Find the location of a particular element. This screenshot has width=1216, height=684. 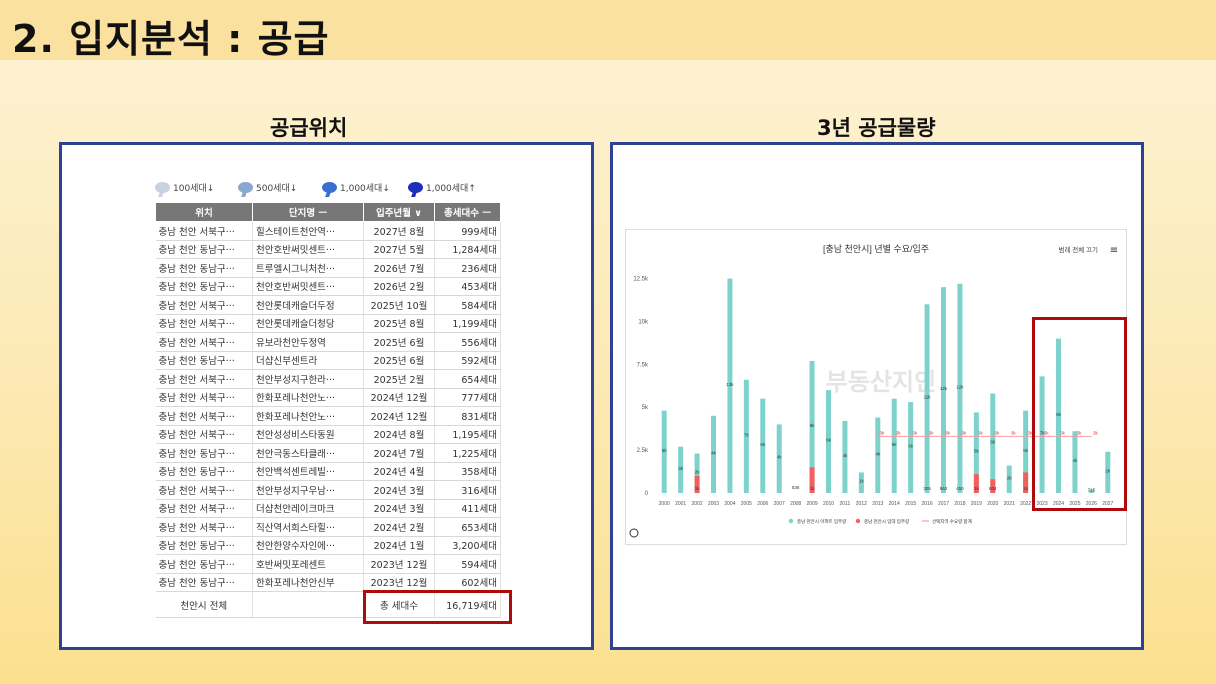

data-label: 3k is located at coordinates (681, 468).